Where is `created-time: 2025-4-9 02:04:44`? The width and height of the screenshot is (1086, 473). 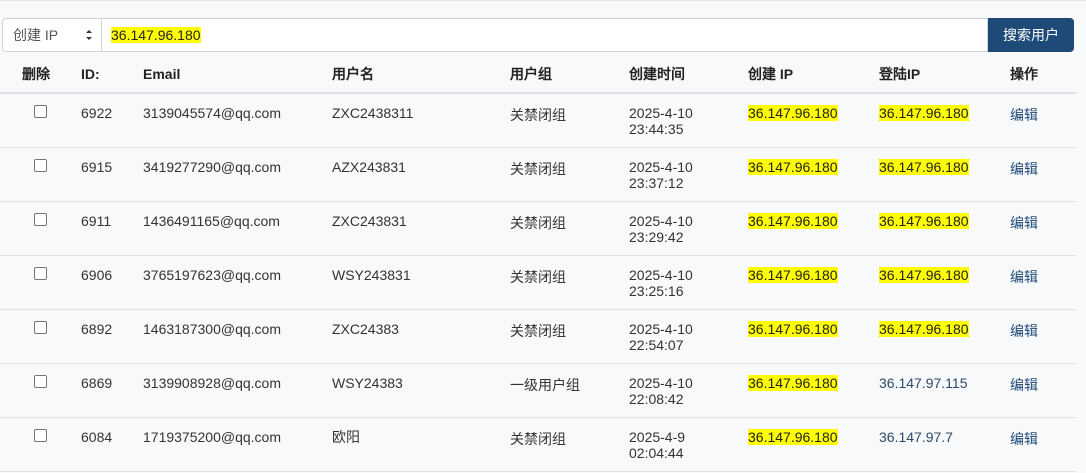
created-time: 2025-4-9 02:04:44 is located at coordinates (688, 439).